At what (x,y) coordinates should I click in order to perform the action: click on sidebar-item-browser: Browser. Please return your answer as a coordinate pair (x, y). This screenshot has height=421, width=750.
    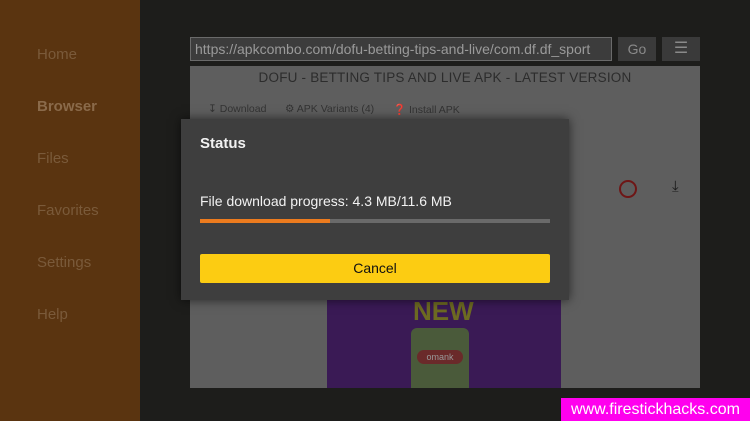
    Looking at the image, I should click on (67, 106).